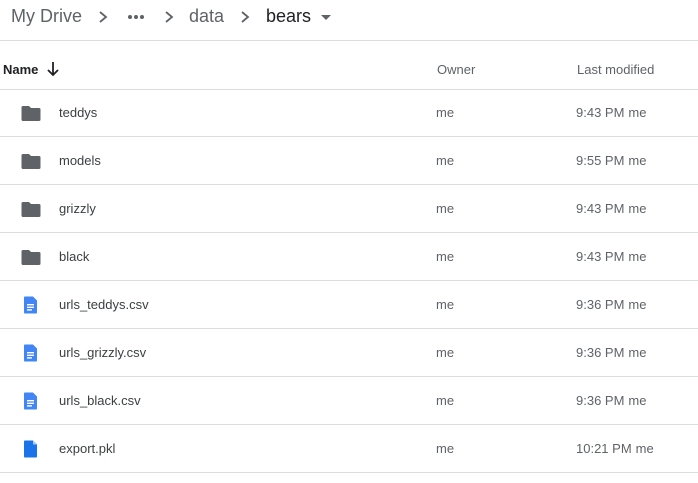 This screenshot has width=698, height=483. I want to click on file-name: urls_teddys.csv, so click(104, 304).